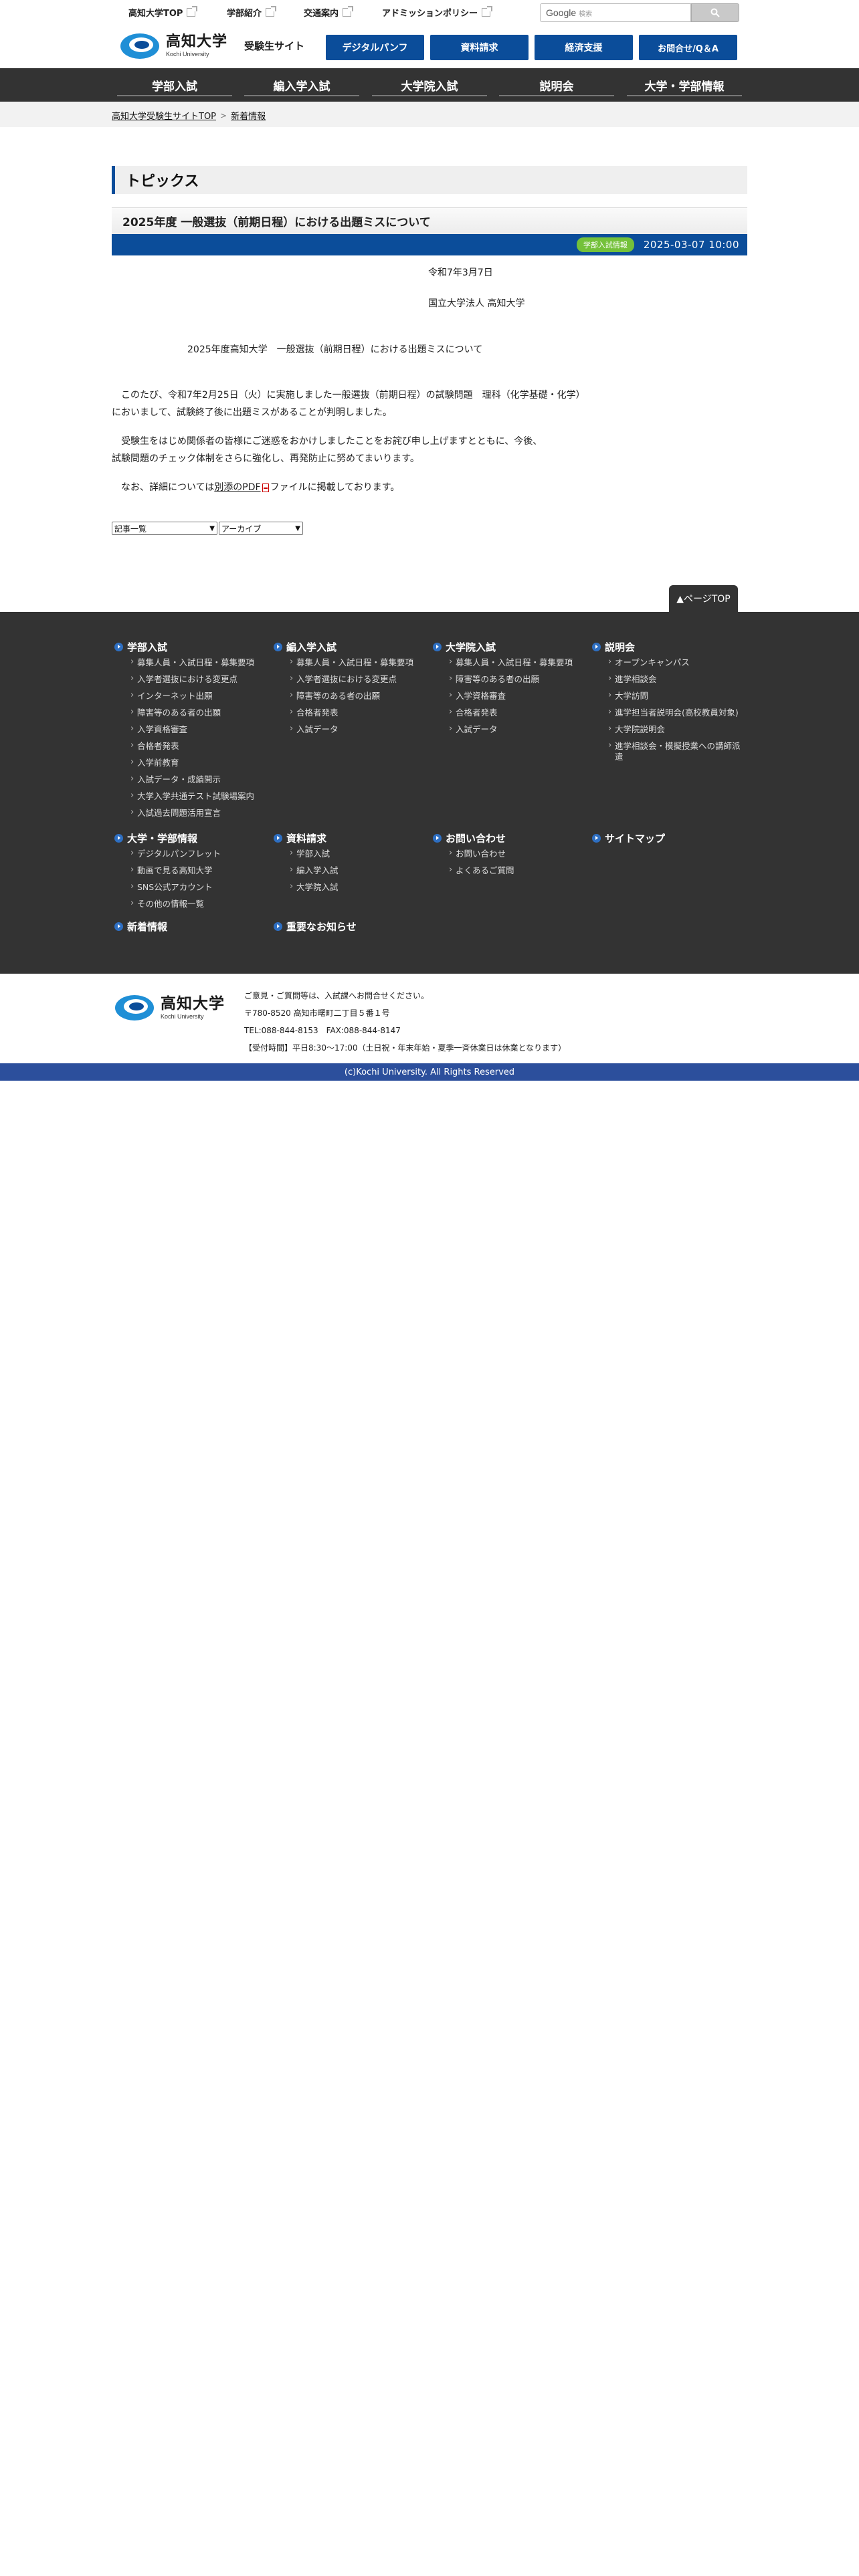 This screenshot has width=859, height=2576. I want to click on footer-link: 入学前教育, so click(192, 763).